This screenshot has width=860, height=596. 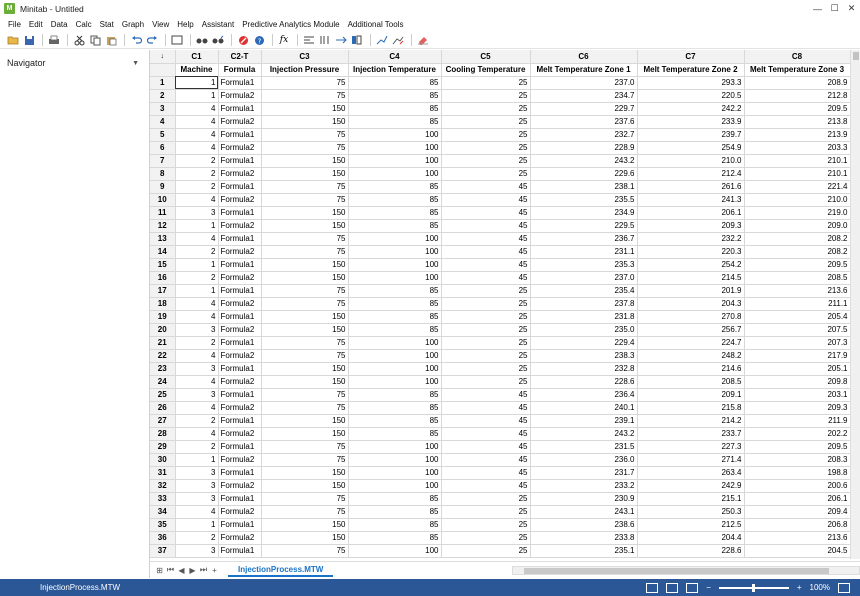 I want to click on row-number: 7, so click(x=163, y=161).